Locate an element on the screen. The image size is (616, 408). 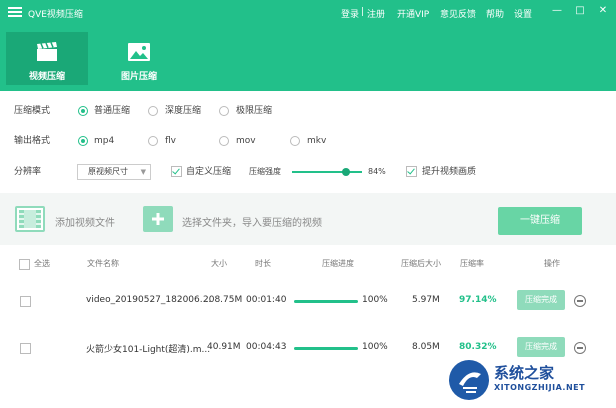
row-rate: 80.32% is located at coordinates (478, 347).